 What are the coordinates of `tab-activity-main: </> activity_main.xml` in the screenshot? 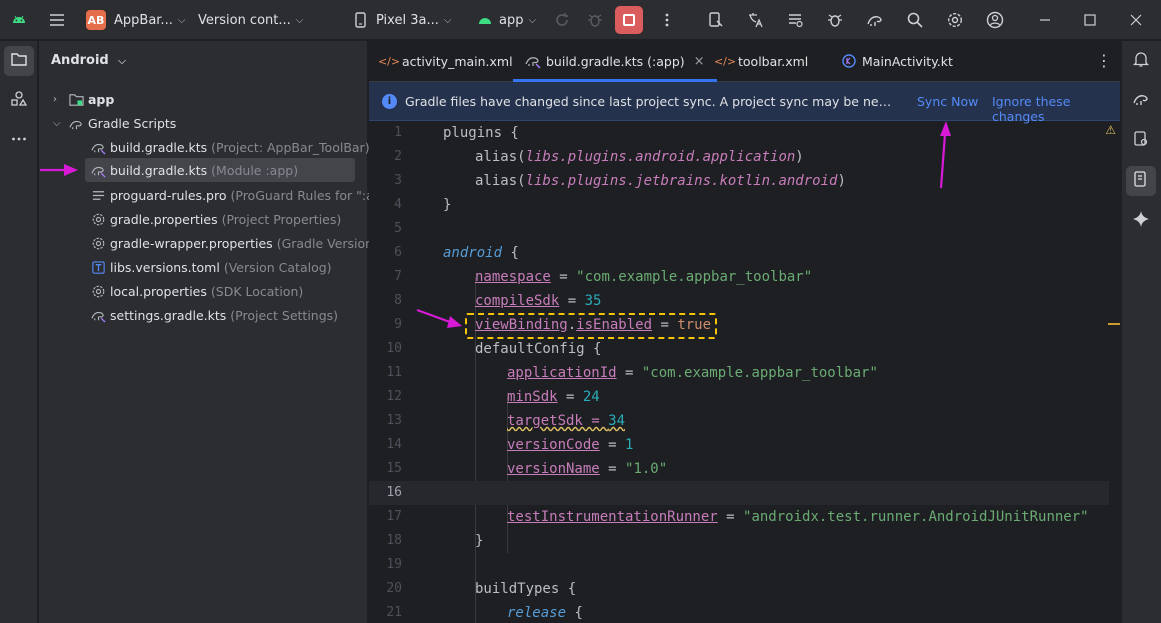 It's located at (445, 61).